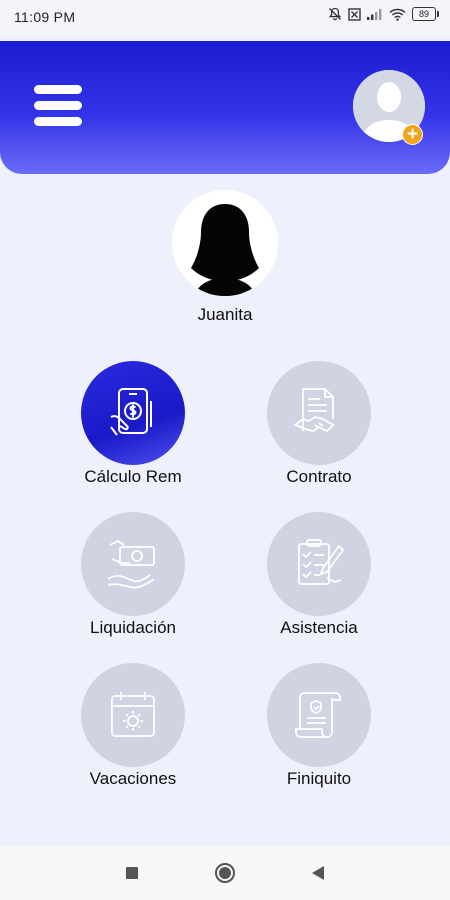 The height and width of the screenshot is (900, 450). Describe the element at coordinates (319, 778) in the screenshot. I see `tile-label: Finiquito` at that location.